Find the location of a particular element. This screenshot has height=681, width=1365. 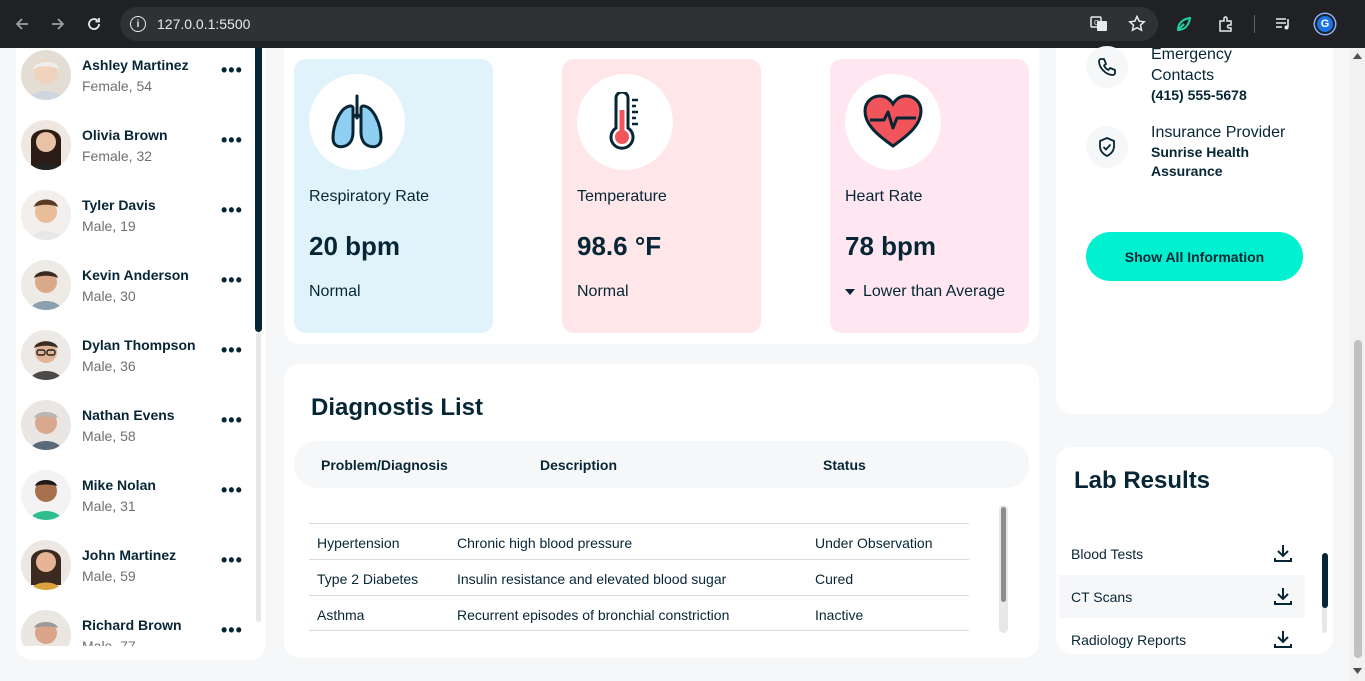

heart-rate-status: Lower than Average is located at coordinates (925, 292).